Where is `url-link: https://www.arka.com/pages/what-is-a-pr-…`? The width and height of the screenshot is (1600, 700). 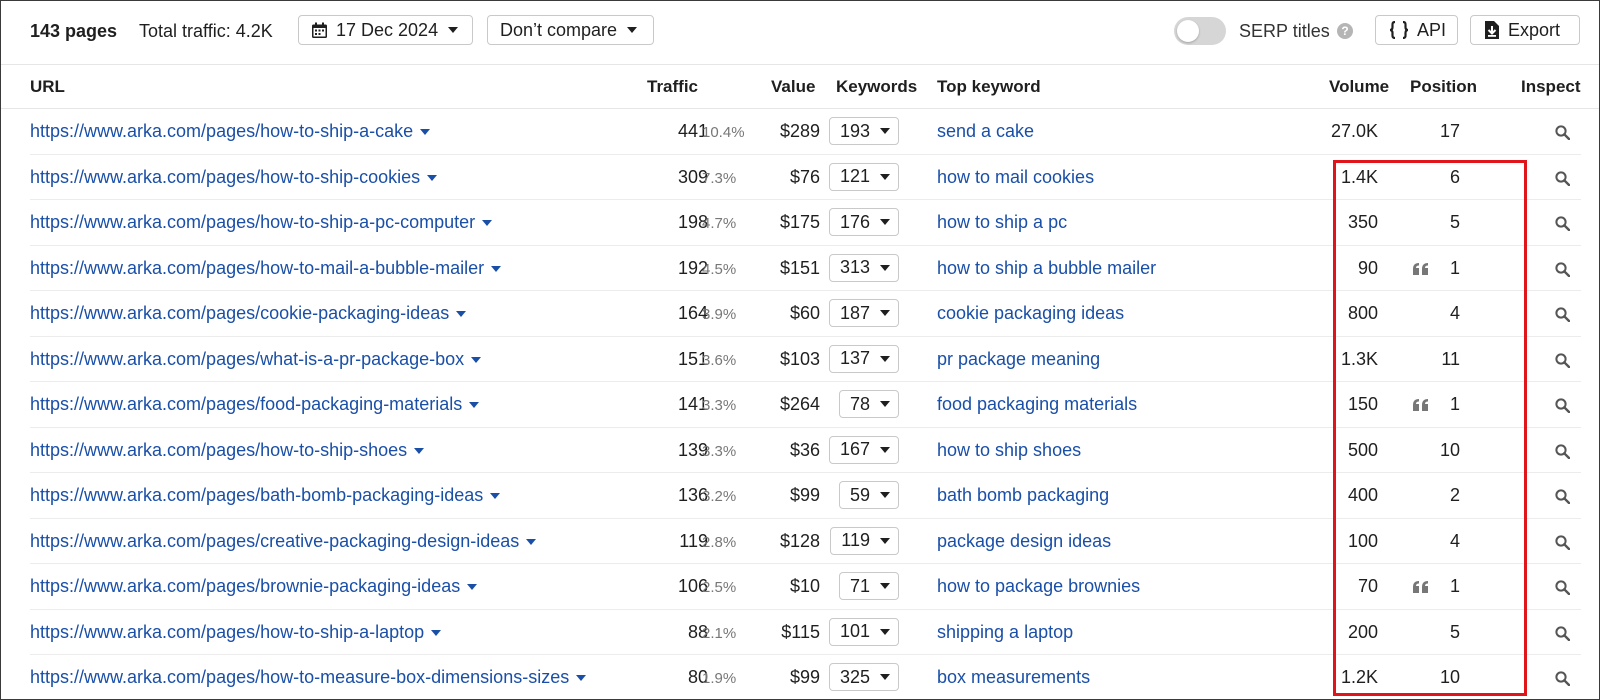 url-link: https://www.arka.com/pages/what-is-a-pr-… is located at coordinates (256, 359).